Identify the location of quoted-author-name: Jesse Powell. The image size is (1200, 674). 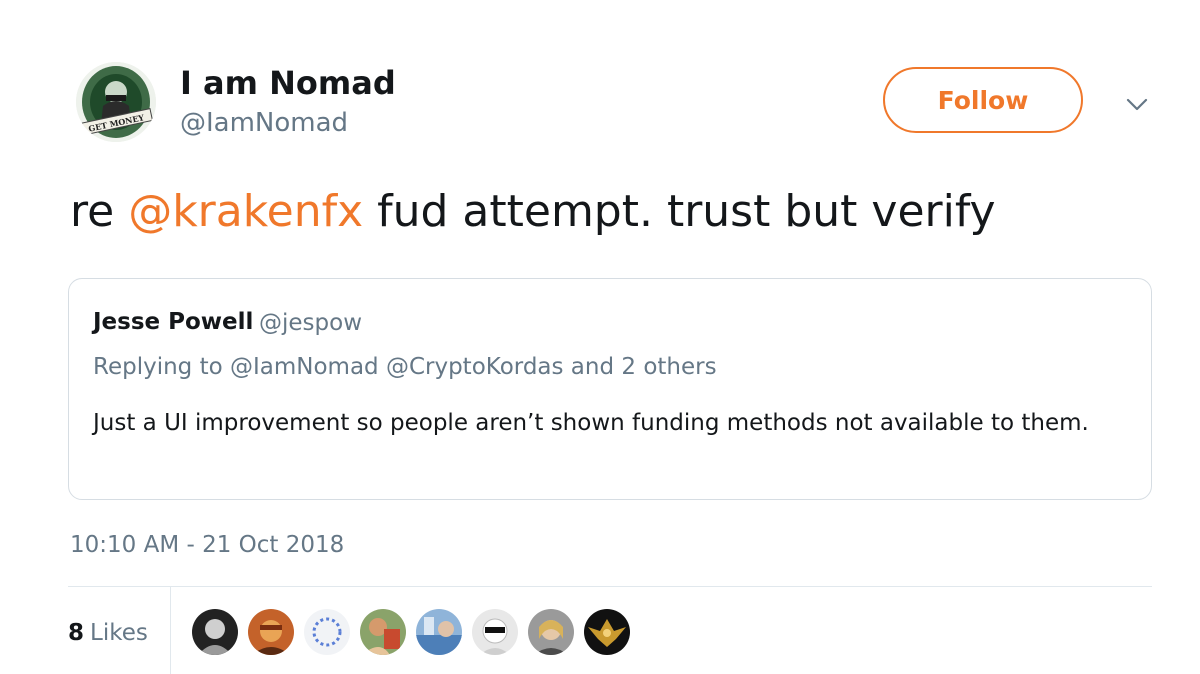
(173, 322).